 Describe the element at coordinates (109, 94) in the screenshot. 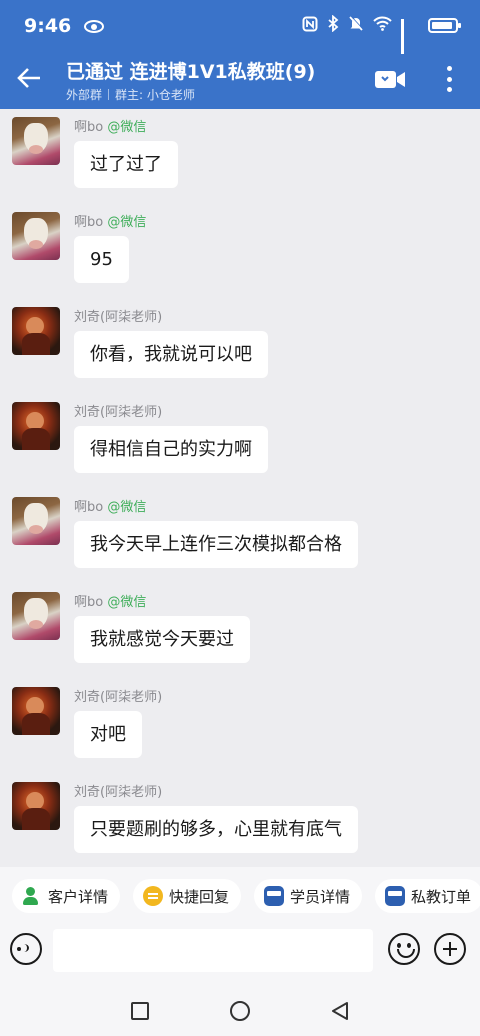

I see `subtitle-divider` at that location.